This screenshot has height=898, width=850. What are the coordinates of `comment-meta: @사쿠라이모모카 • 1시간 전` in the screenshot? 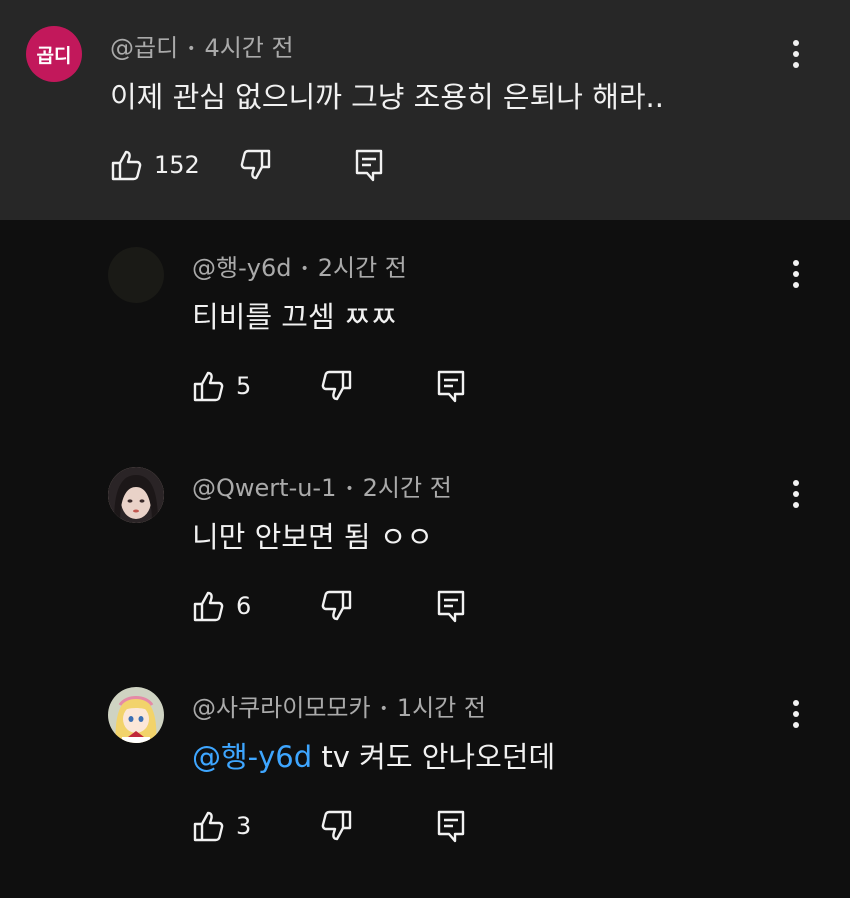 It's located at (339, 705).